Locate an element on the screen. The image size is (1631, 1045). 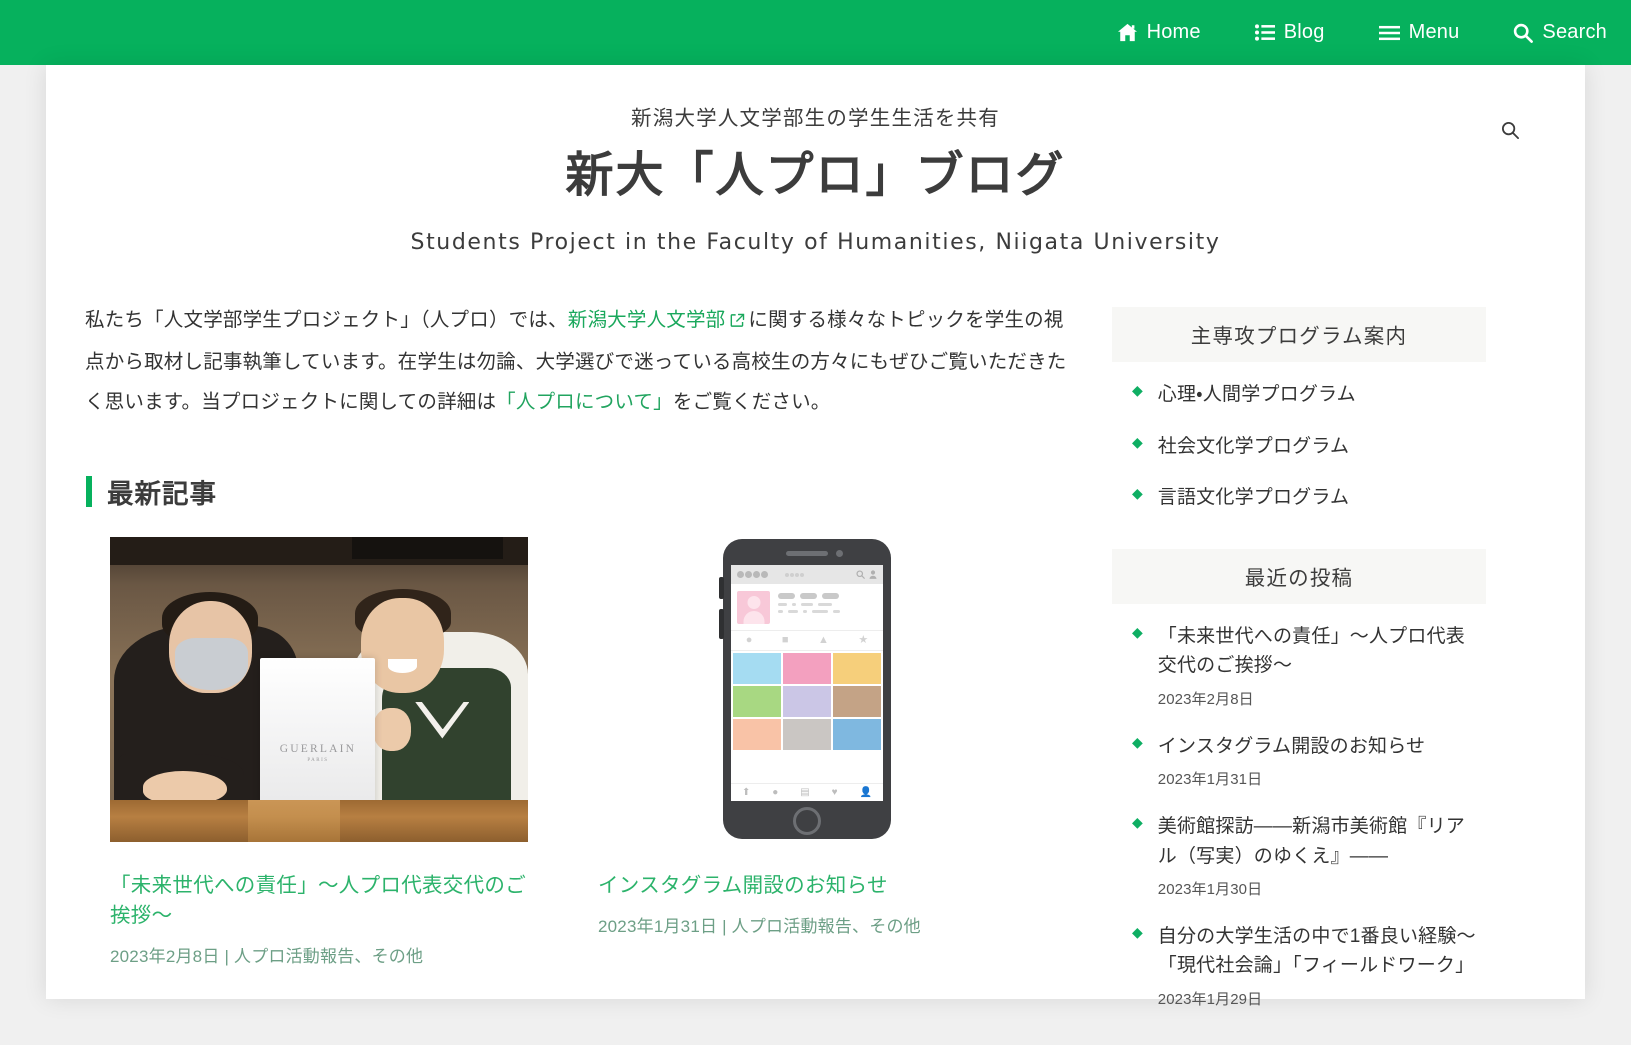
latest-articles-heading: 最新記事 is located at coordinates (582, 491).